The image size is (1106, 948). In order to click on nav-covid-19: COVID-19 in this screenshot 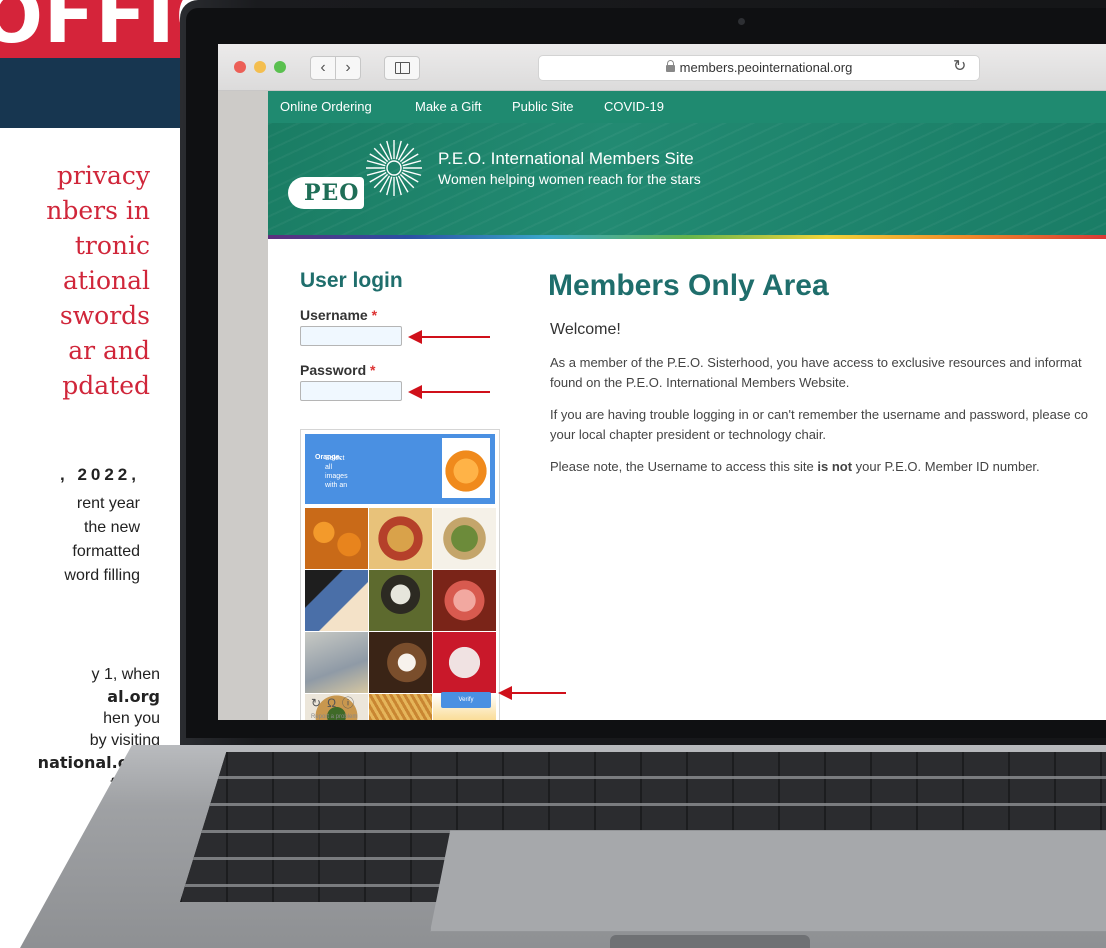, I will do `click(634, 106)`.